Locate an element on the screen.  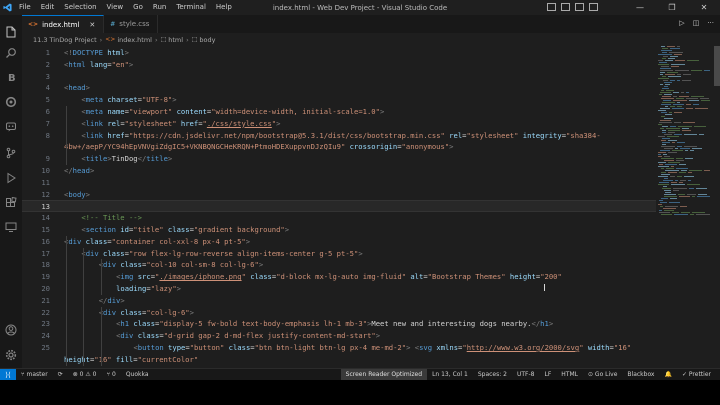
tab-style-css: # style.css is located at coordinates (131, 24).